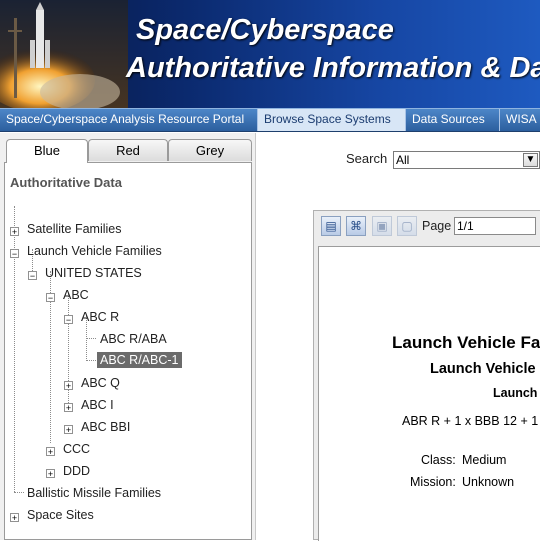  Describe the element at coordinates (100, 317) in the screenshot. I see `tree-item-abc-r: ABC R` at that location.